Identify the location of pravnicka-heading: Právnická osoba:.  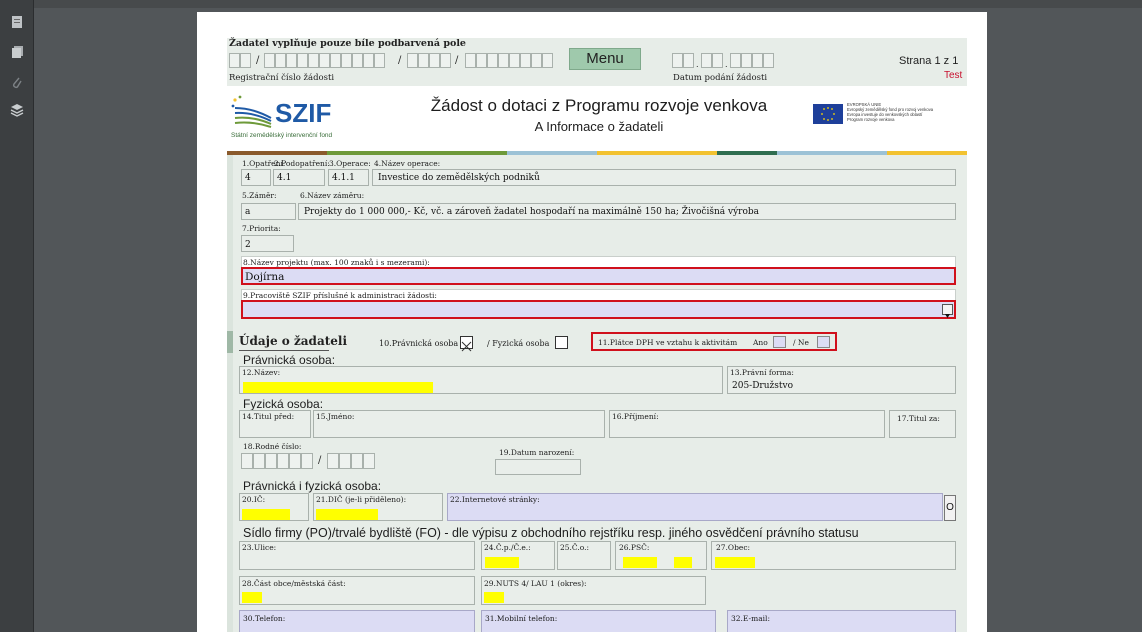
(289, 360).